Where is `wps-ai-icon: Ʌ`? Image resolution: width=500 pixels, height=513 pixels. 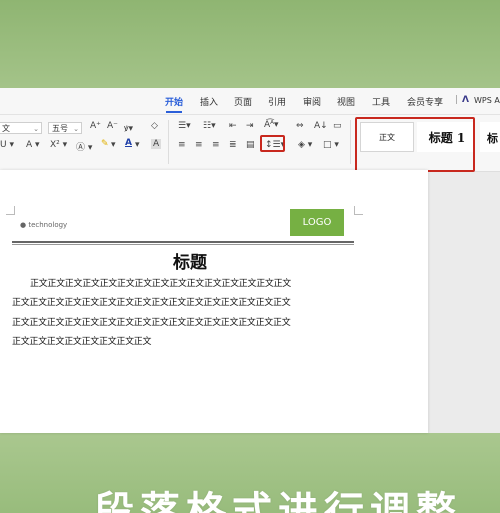
wps-ai-icon: Ʌ is located at coordinates (465, 100).